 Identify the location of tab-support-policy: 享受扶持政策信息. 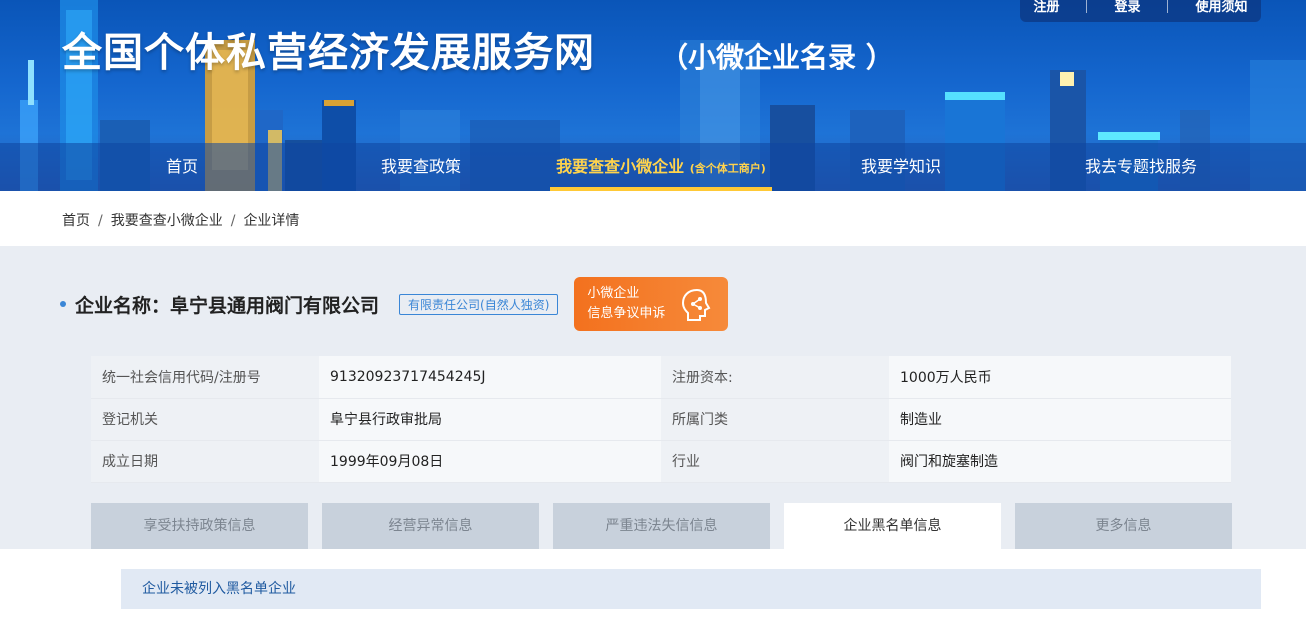
(199, 526).